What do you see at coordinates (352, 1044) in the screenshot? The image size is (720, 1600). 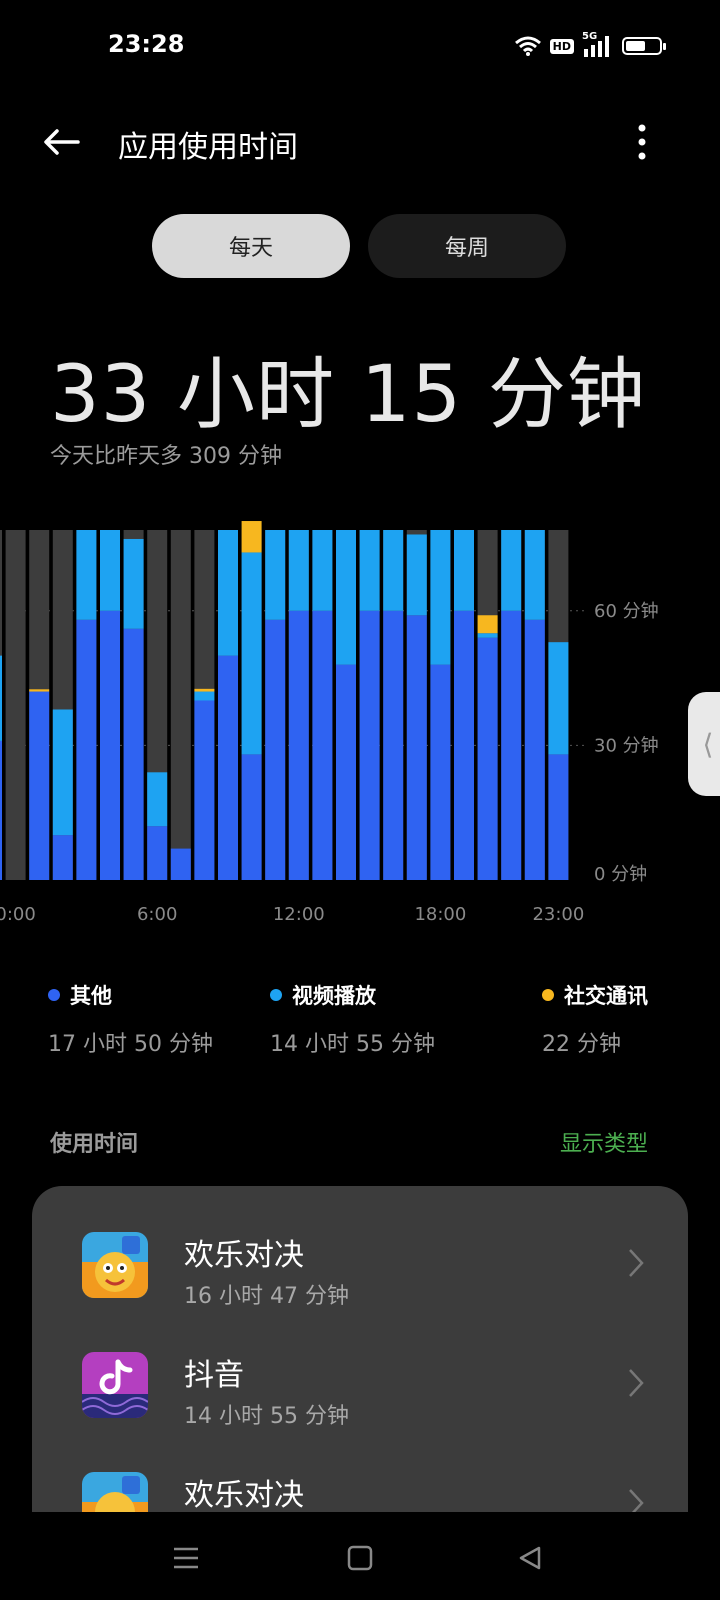 I see `legend-value: 14 小时 55 分钟` at bounding box center [352, 1044].